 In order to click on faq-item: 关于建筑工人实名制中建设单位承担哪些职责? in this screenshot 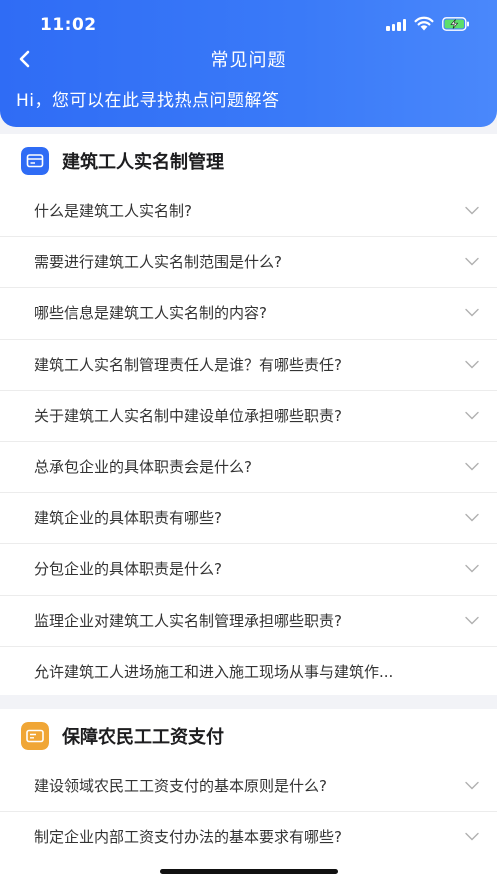, I will do `click(248, 416)`.